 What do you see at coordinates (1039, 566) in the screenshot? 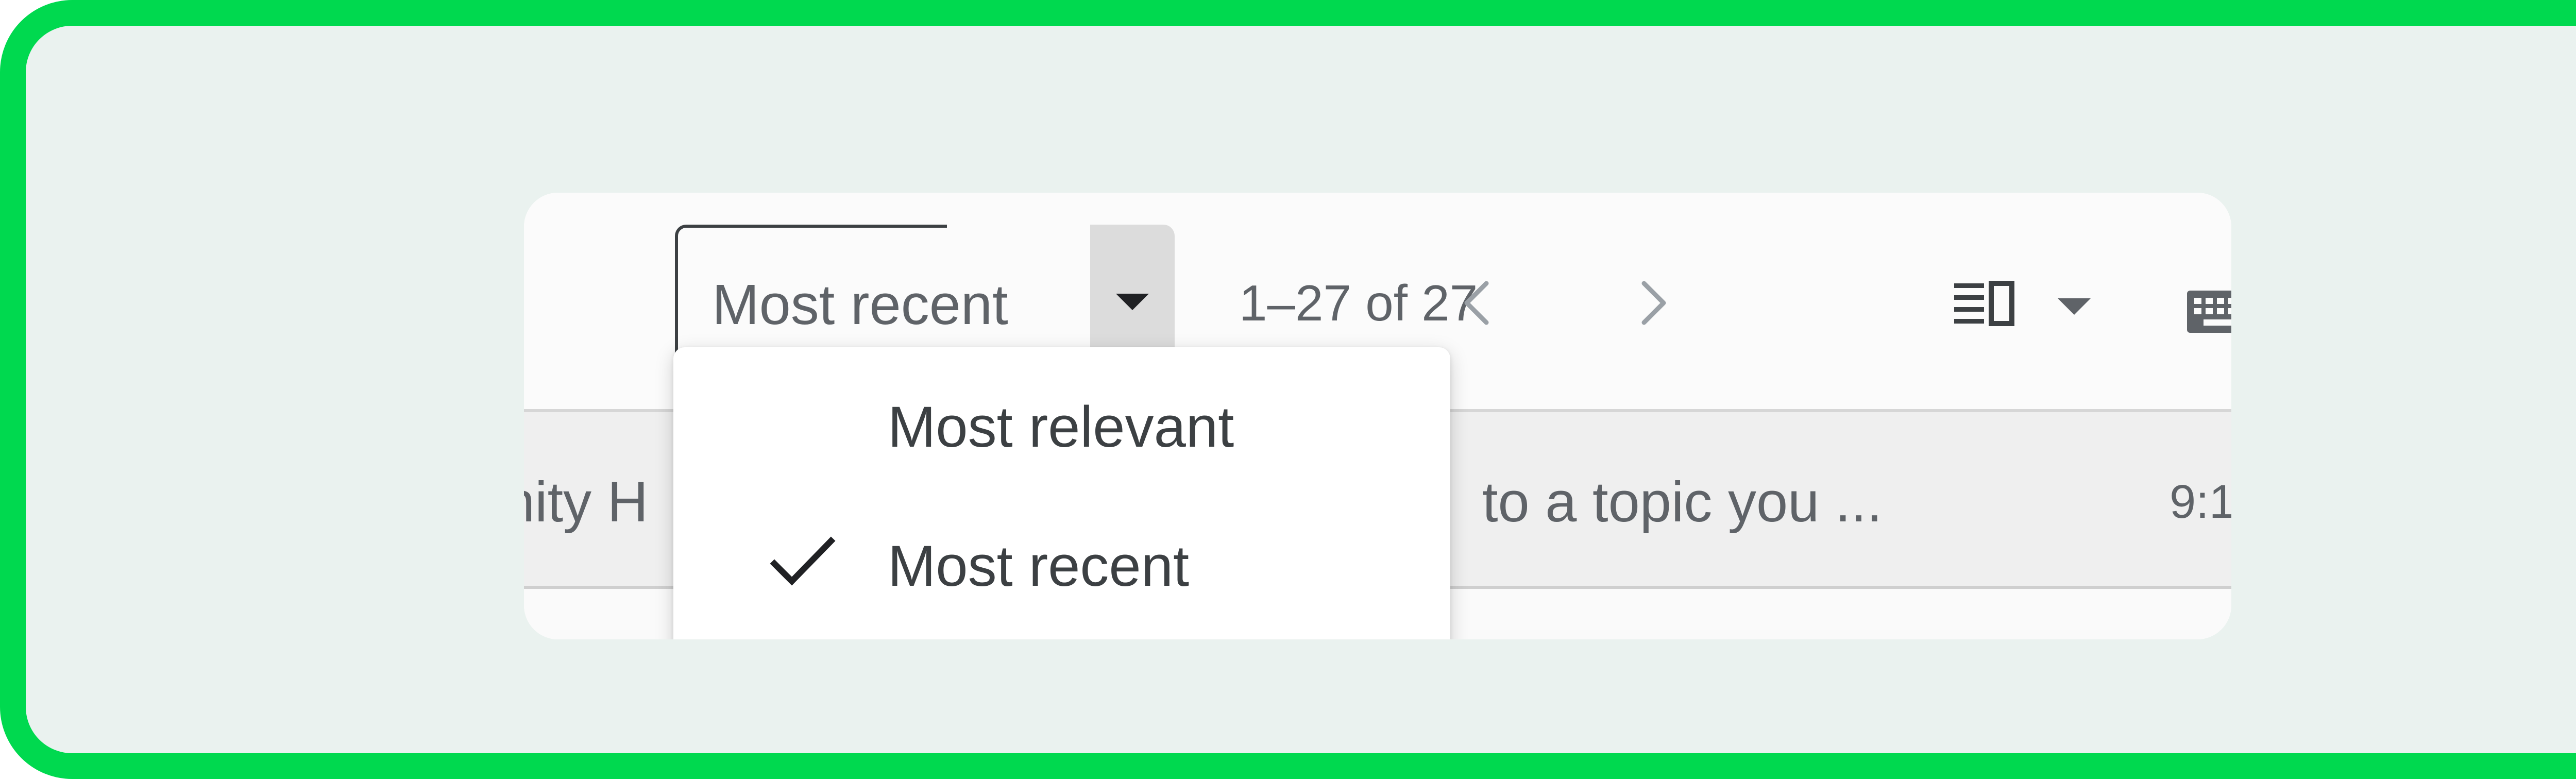
I see `menu-item-label: Most recent` at bounding box center [1039, 566].